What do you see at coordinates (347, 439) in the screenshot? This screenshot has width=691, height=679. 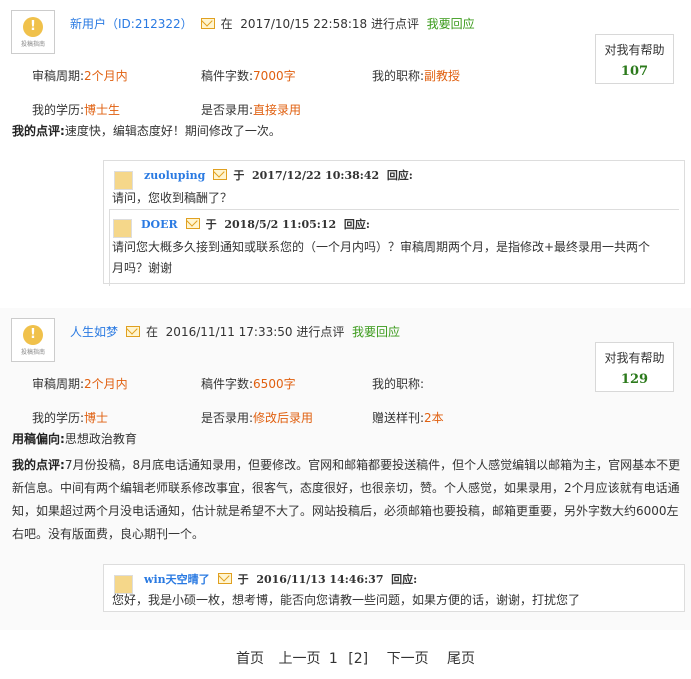 I see `bias-line: 用稿偏向:思想政治教育` at bounding box center [347, 439].